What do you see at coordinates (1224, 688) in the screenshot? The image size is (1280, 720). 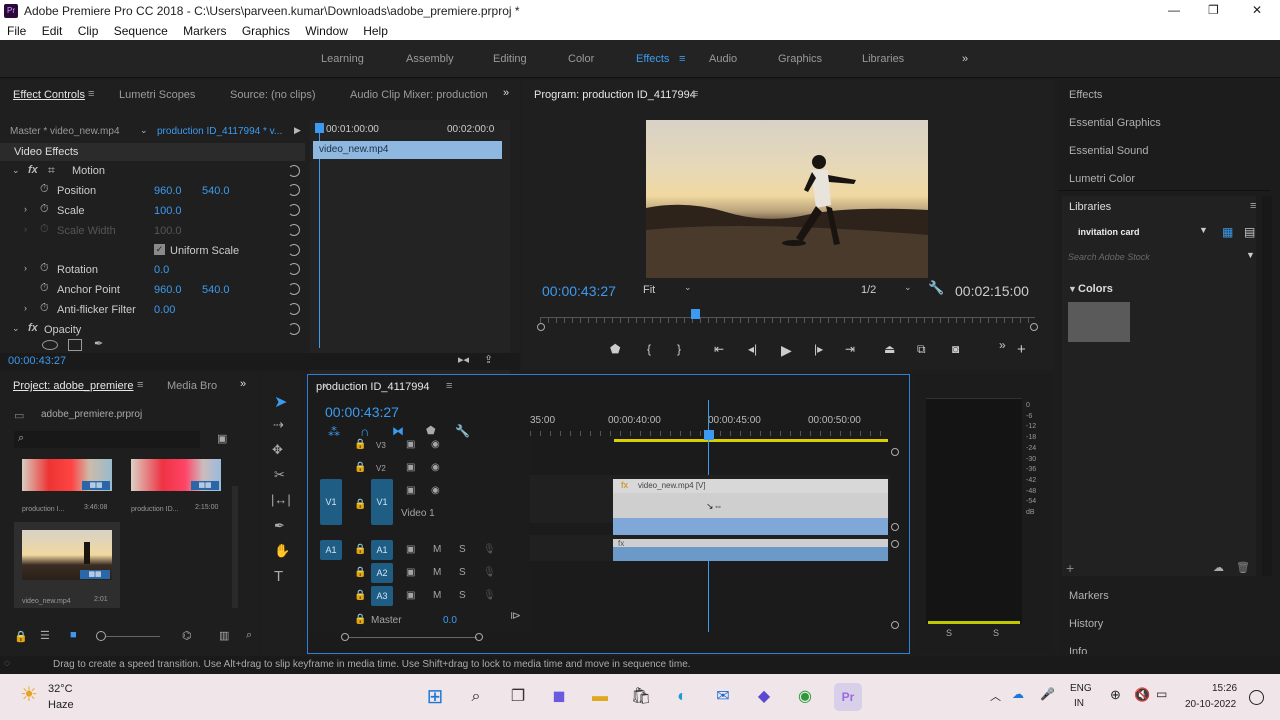 I see `clock-time: 15:26` at bounding box center [1224, 688].